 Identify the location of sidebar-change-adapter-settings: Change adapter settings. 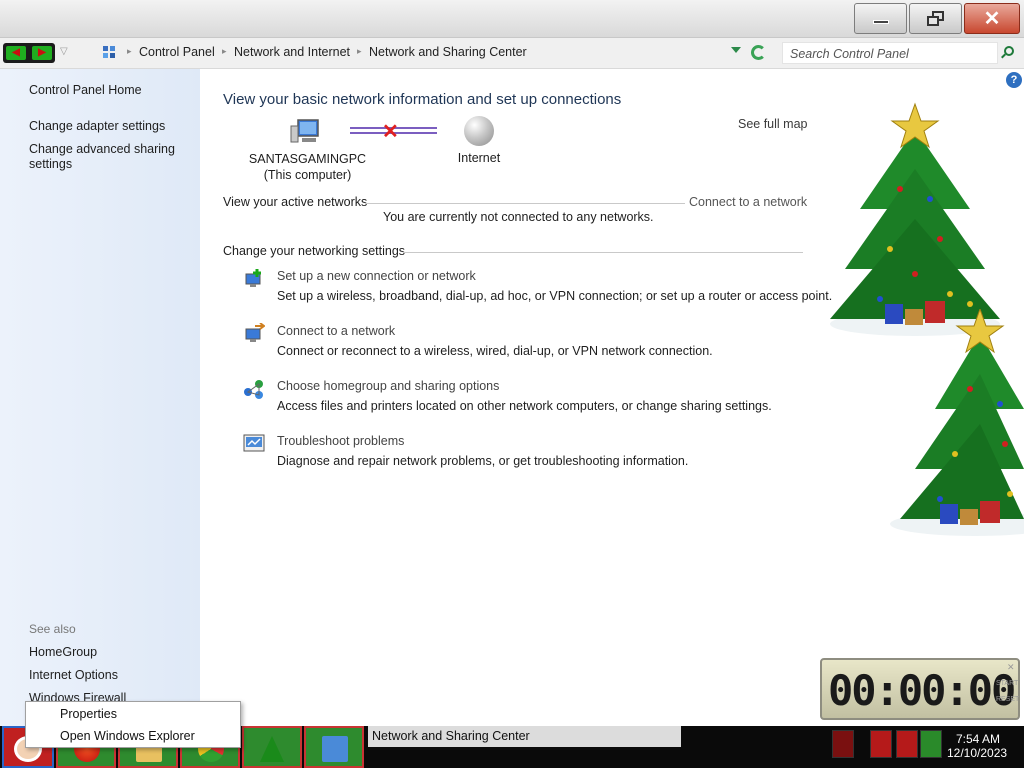
(109, 126).